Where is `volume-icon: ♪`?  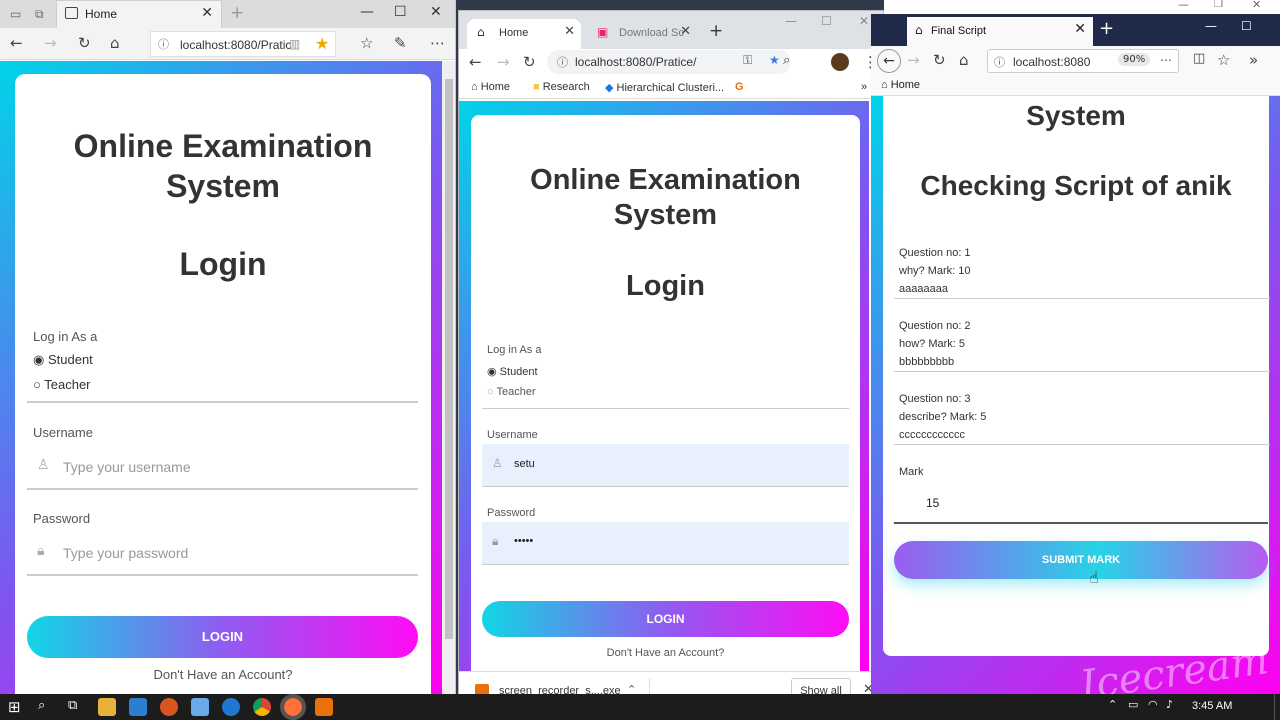 volume-icon: ♪ is located at coordinates (1169, 704).